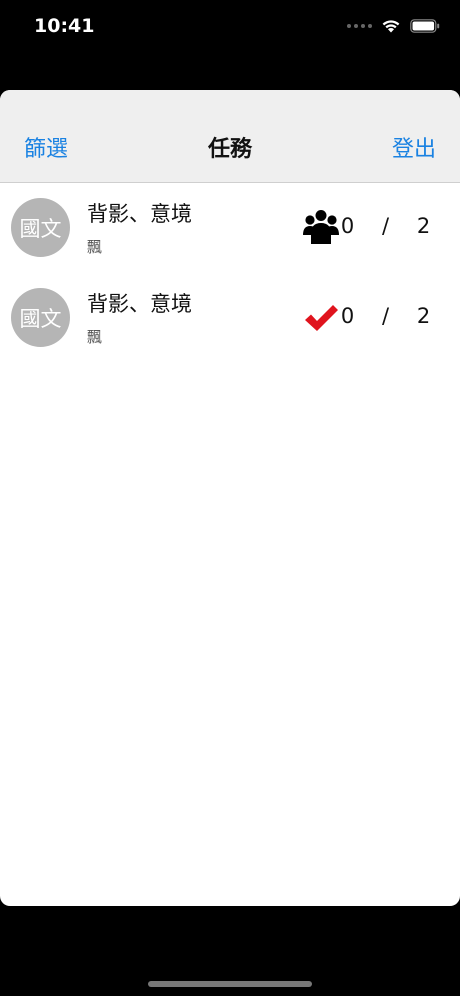 The height and width of the screenshot is (996, 460). I want to click on battery-icon, so click(425, 25).